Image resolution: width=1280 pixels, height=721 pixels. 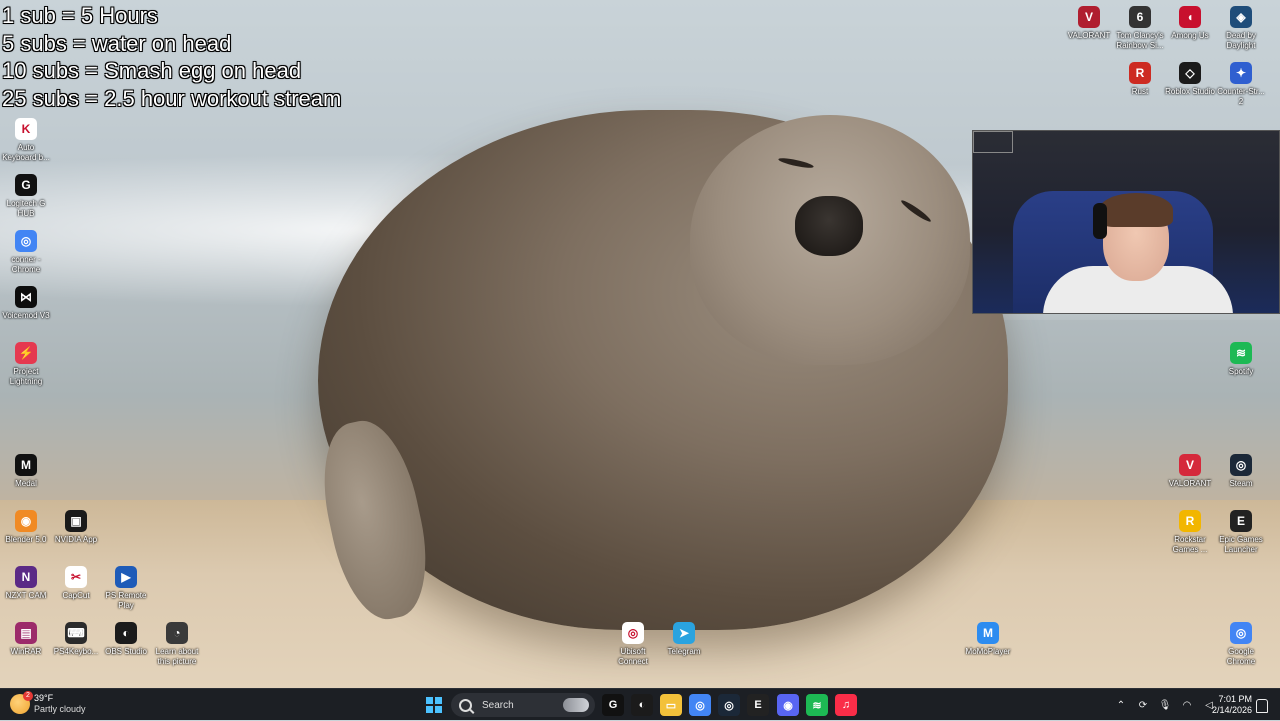 I want to click on weather-widget: 2 39°F Partly cloudy, so click(x=48, y=703).